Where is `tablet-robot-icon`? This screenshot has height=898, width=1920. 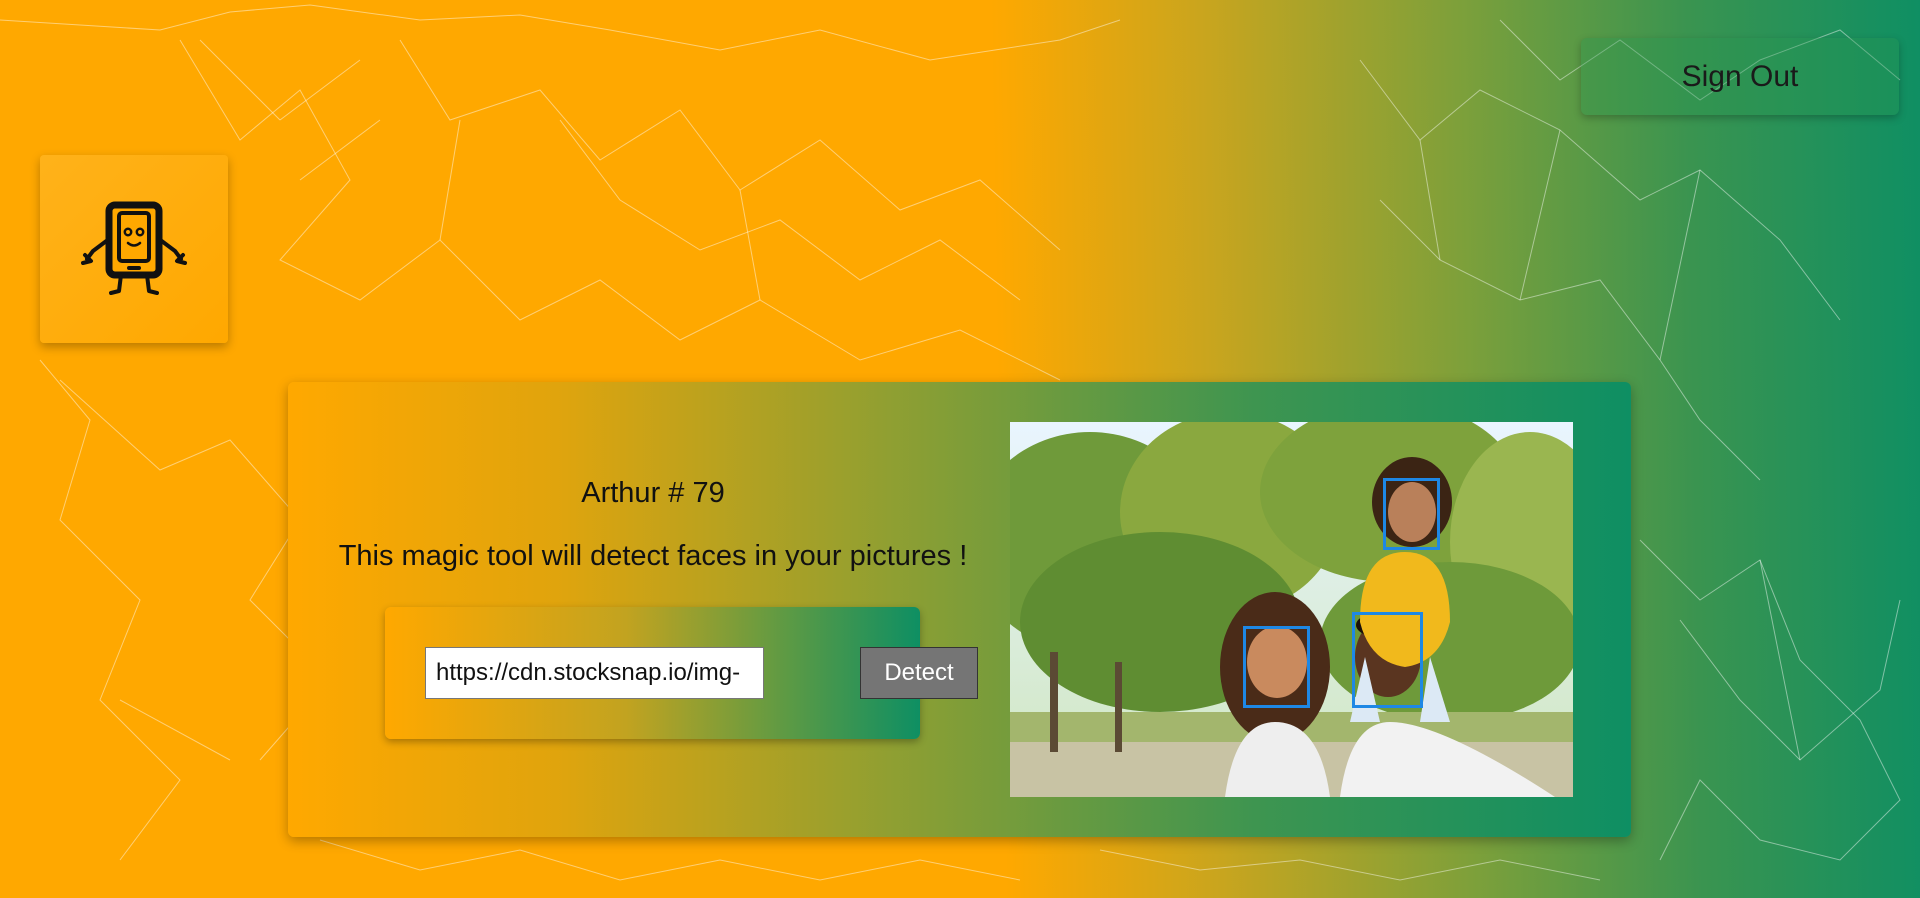
tablet-robot-icon is located at coordinates (134, 248).